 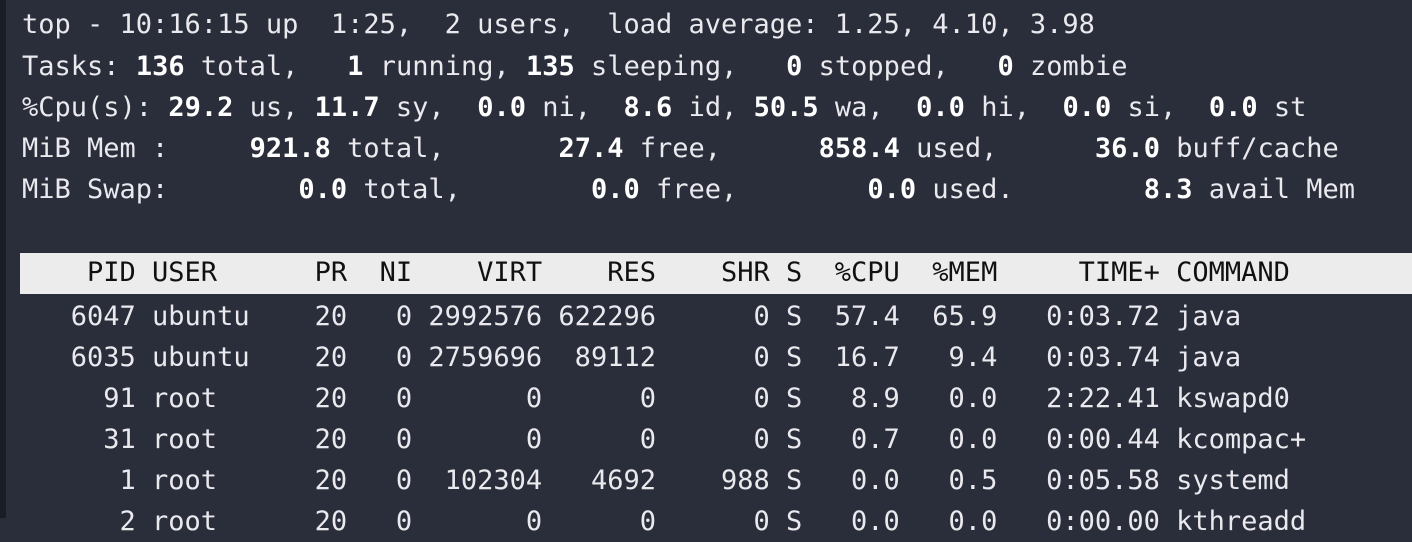 I want to click on mem-label: MiB Mem :, so click(x=95, y=148).